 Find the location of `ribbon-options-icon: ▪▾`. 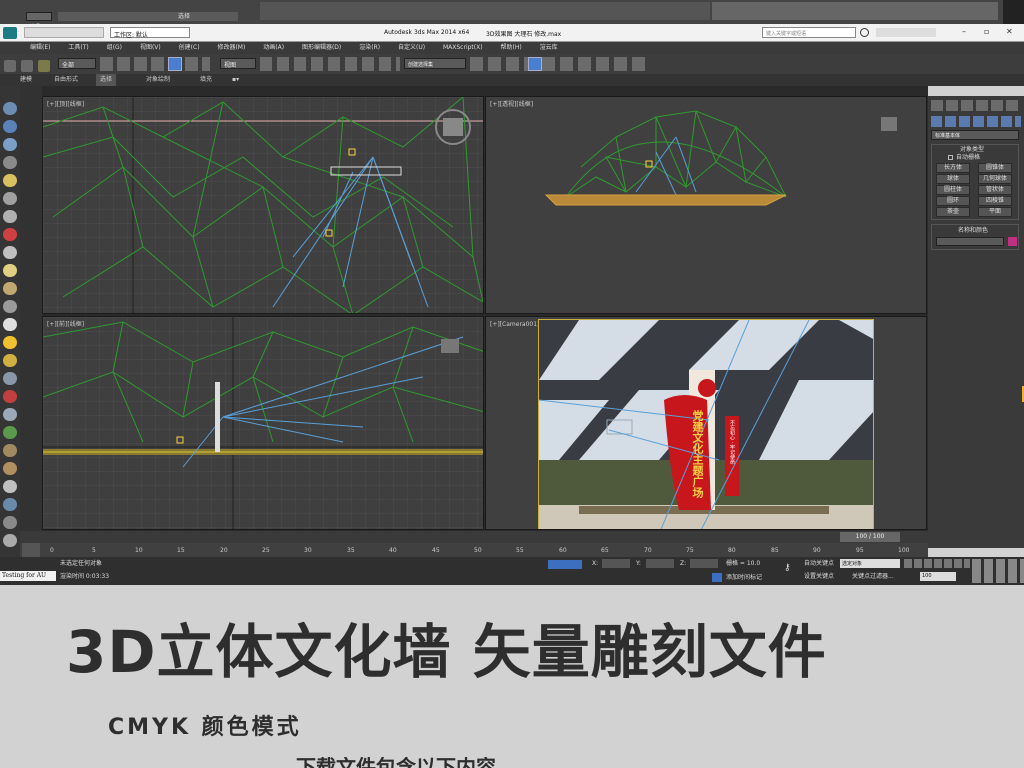

ribbon-options-icon: ▪▾ is located at coordinates (235, 80).